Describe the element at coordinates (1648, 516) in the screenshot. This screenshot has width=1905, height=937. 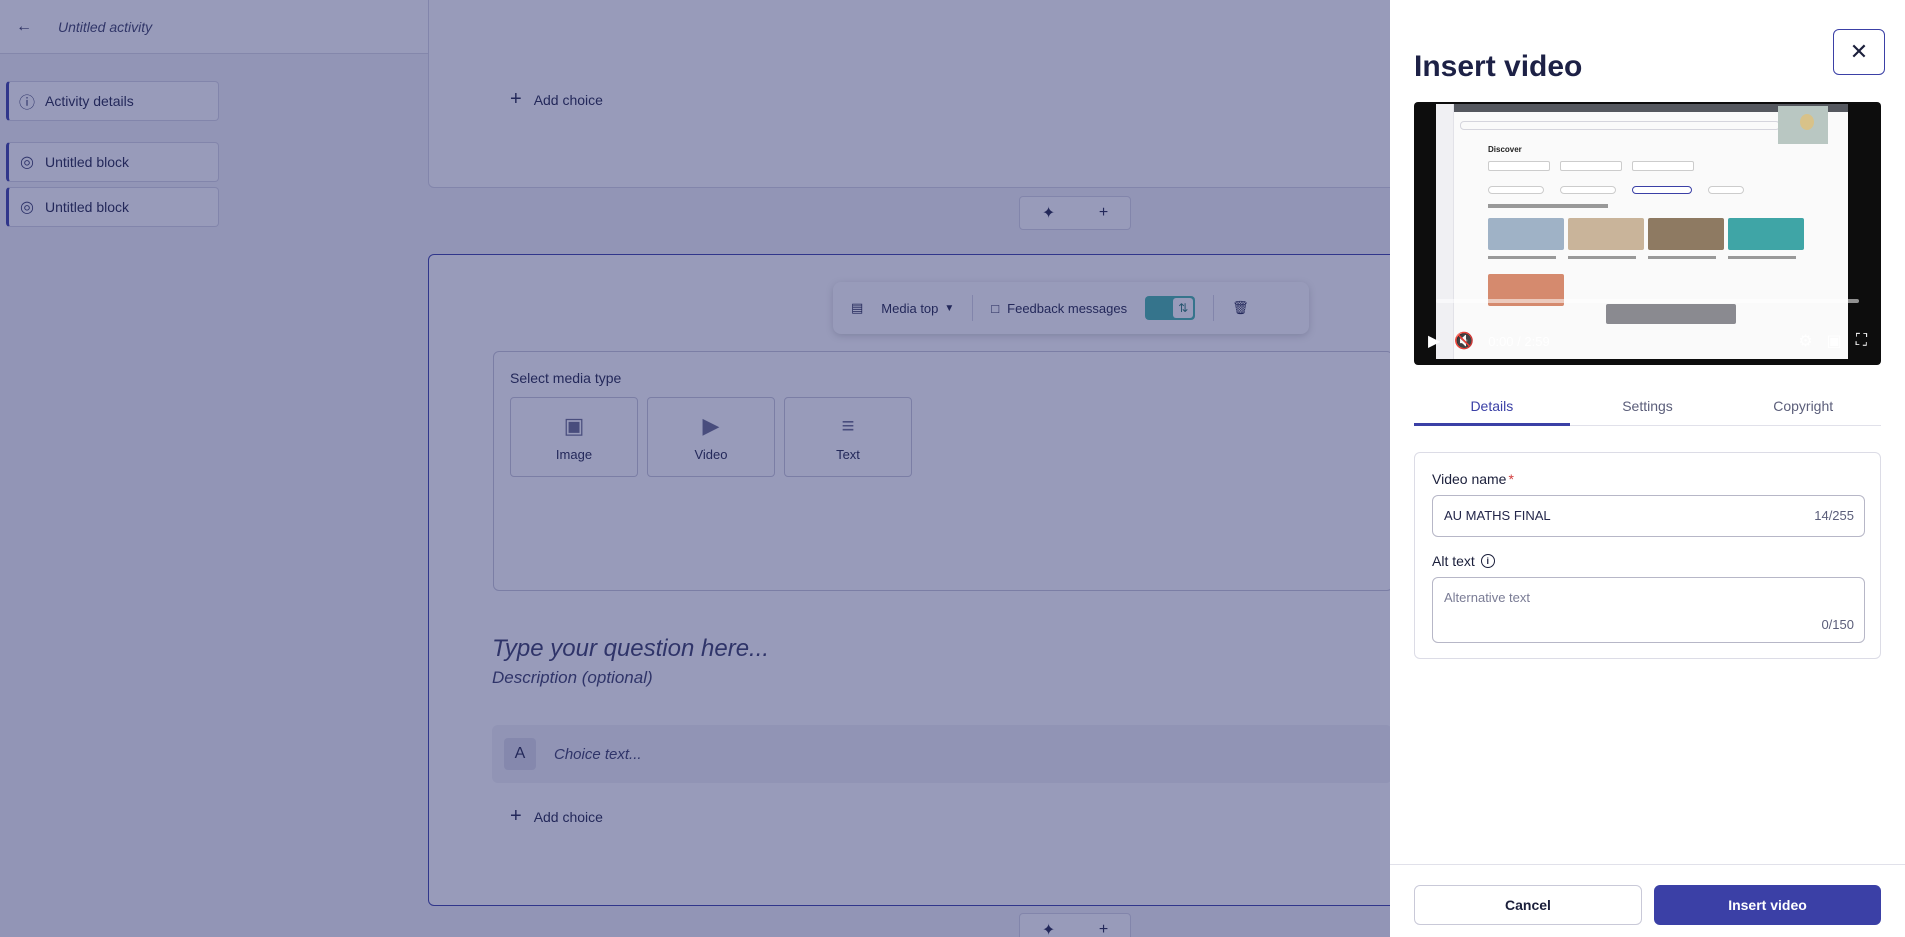
I see `video-name-field: AU MATHS FINAL 14/255` at that location.